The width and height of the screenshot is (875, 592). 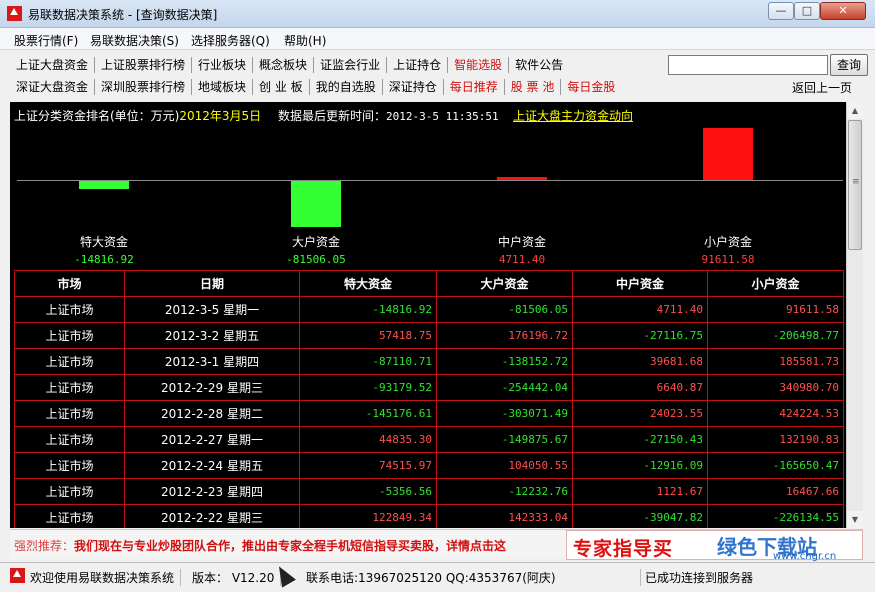 I want to click on table-cell: -87110.71, so click(x=368, y=361).